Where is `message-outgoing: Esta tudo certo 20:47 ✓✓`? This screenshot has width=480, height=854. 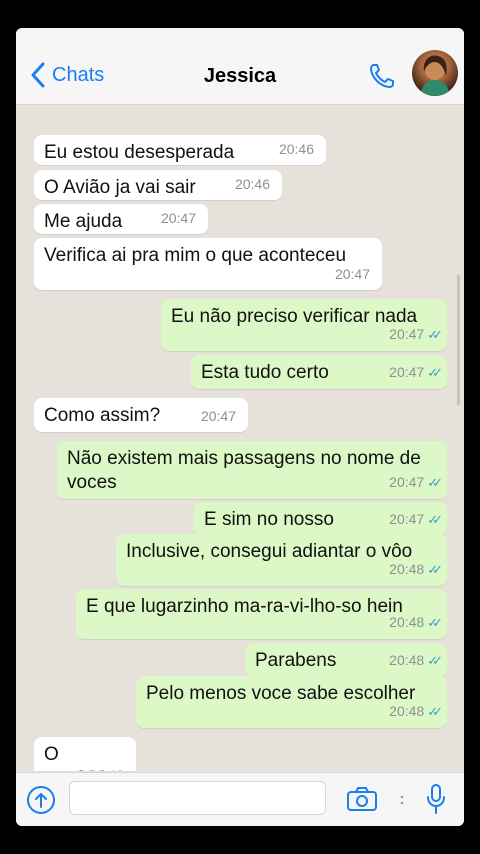 message-outgoing: Esta tudo certo 20:47 ✓✓ is located at coordinates (319, 372).